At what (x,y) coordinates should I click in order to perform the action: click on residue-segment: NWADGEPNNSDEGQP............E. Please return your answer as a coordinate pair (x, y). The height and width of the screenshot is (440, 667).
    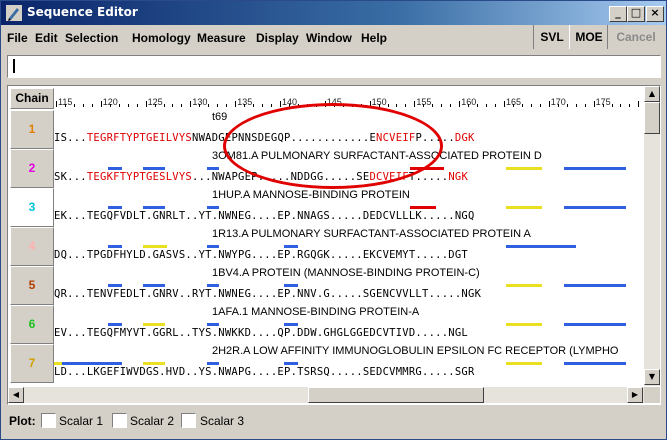
    Looking at the image, I should click on (284, 138).